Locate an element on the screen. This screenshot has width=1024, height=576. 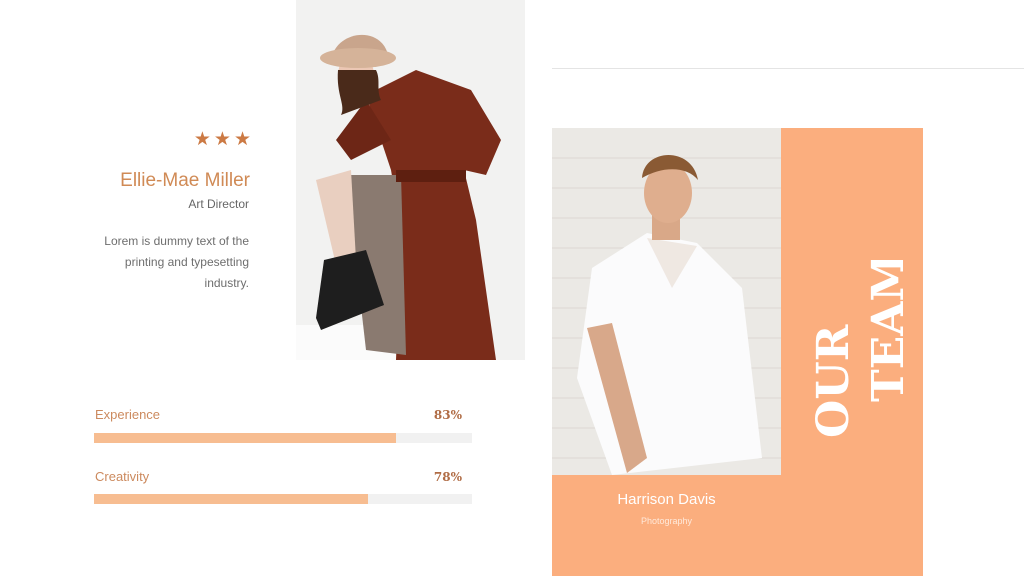
description-line: printing and typesetting is located at coordinates (186, 262).